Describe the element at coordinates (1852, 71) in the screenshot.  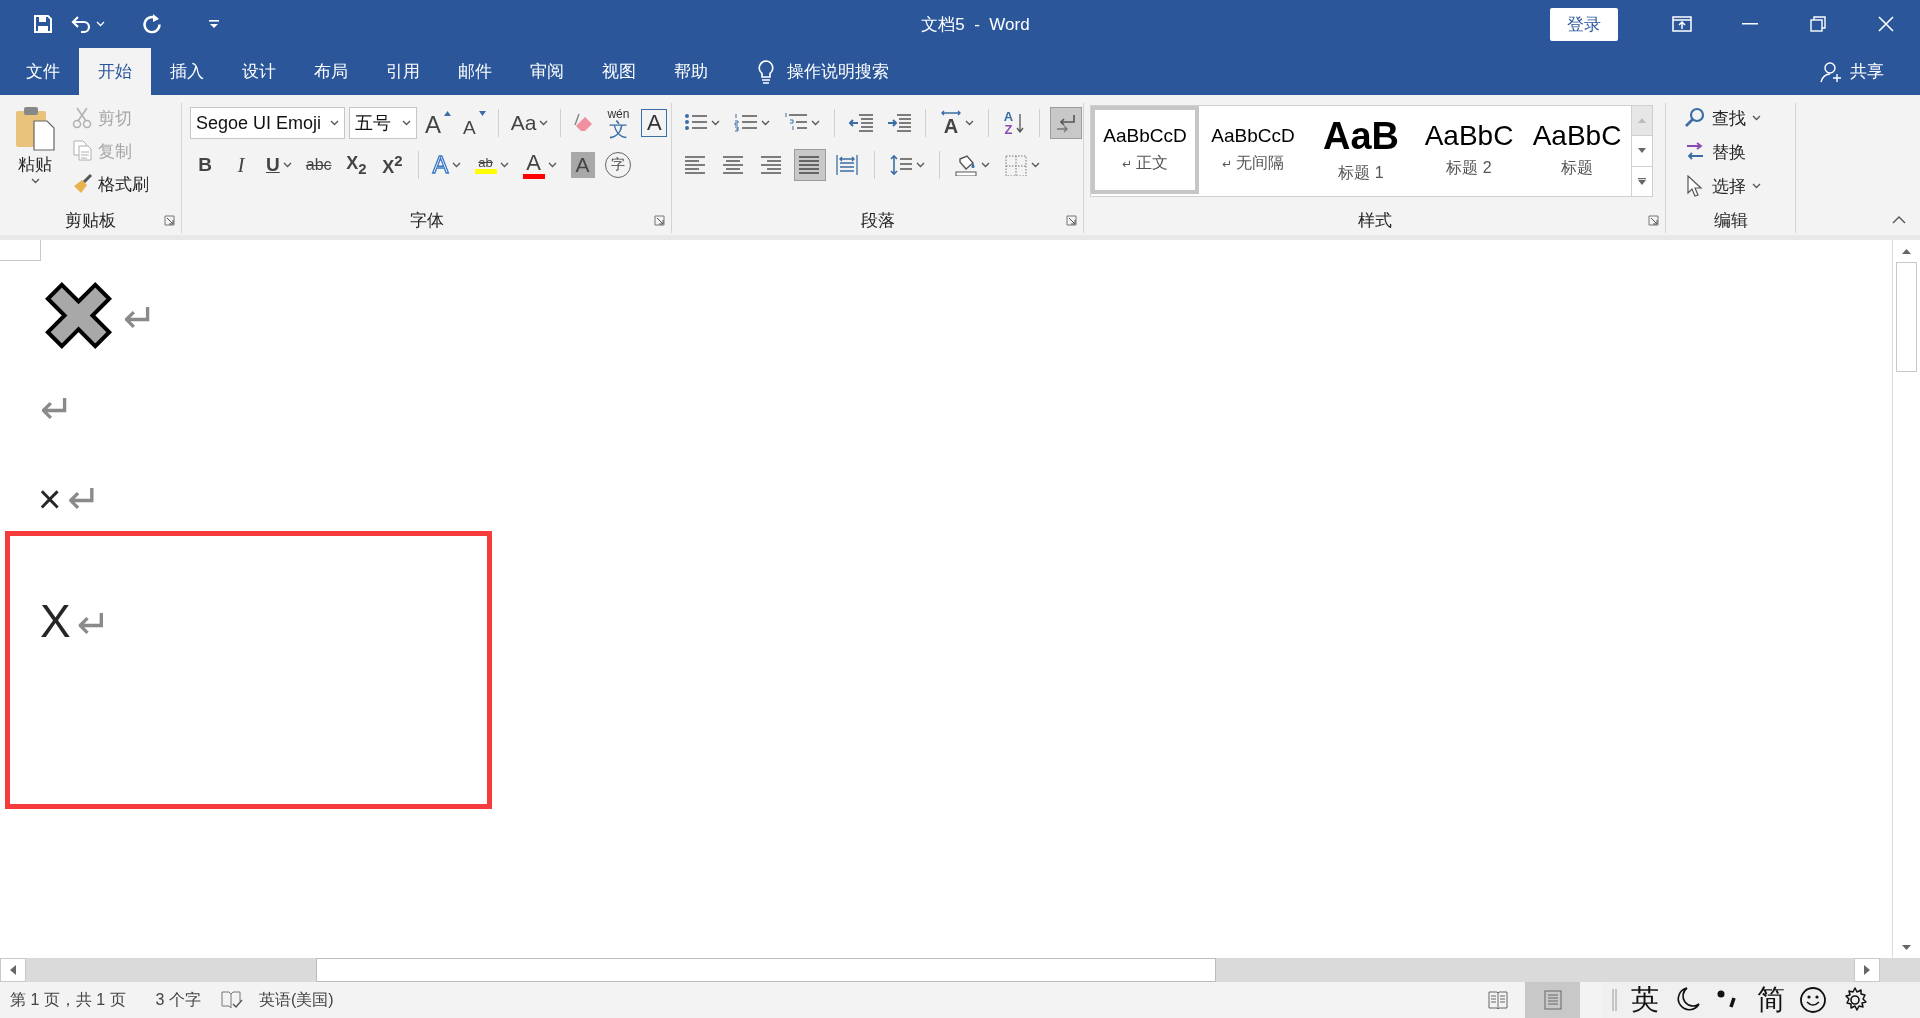
I see `share-button: 共享` at that location.